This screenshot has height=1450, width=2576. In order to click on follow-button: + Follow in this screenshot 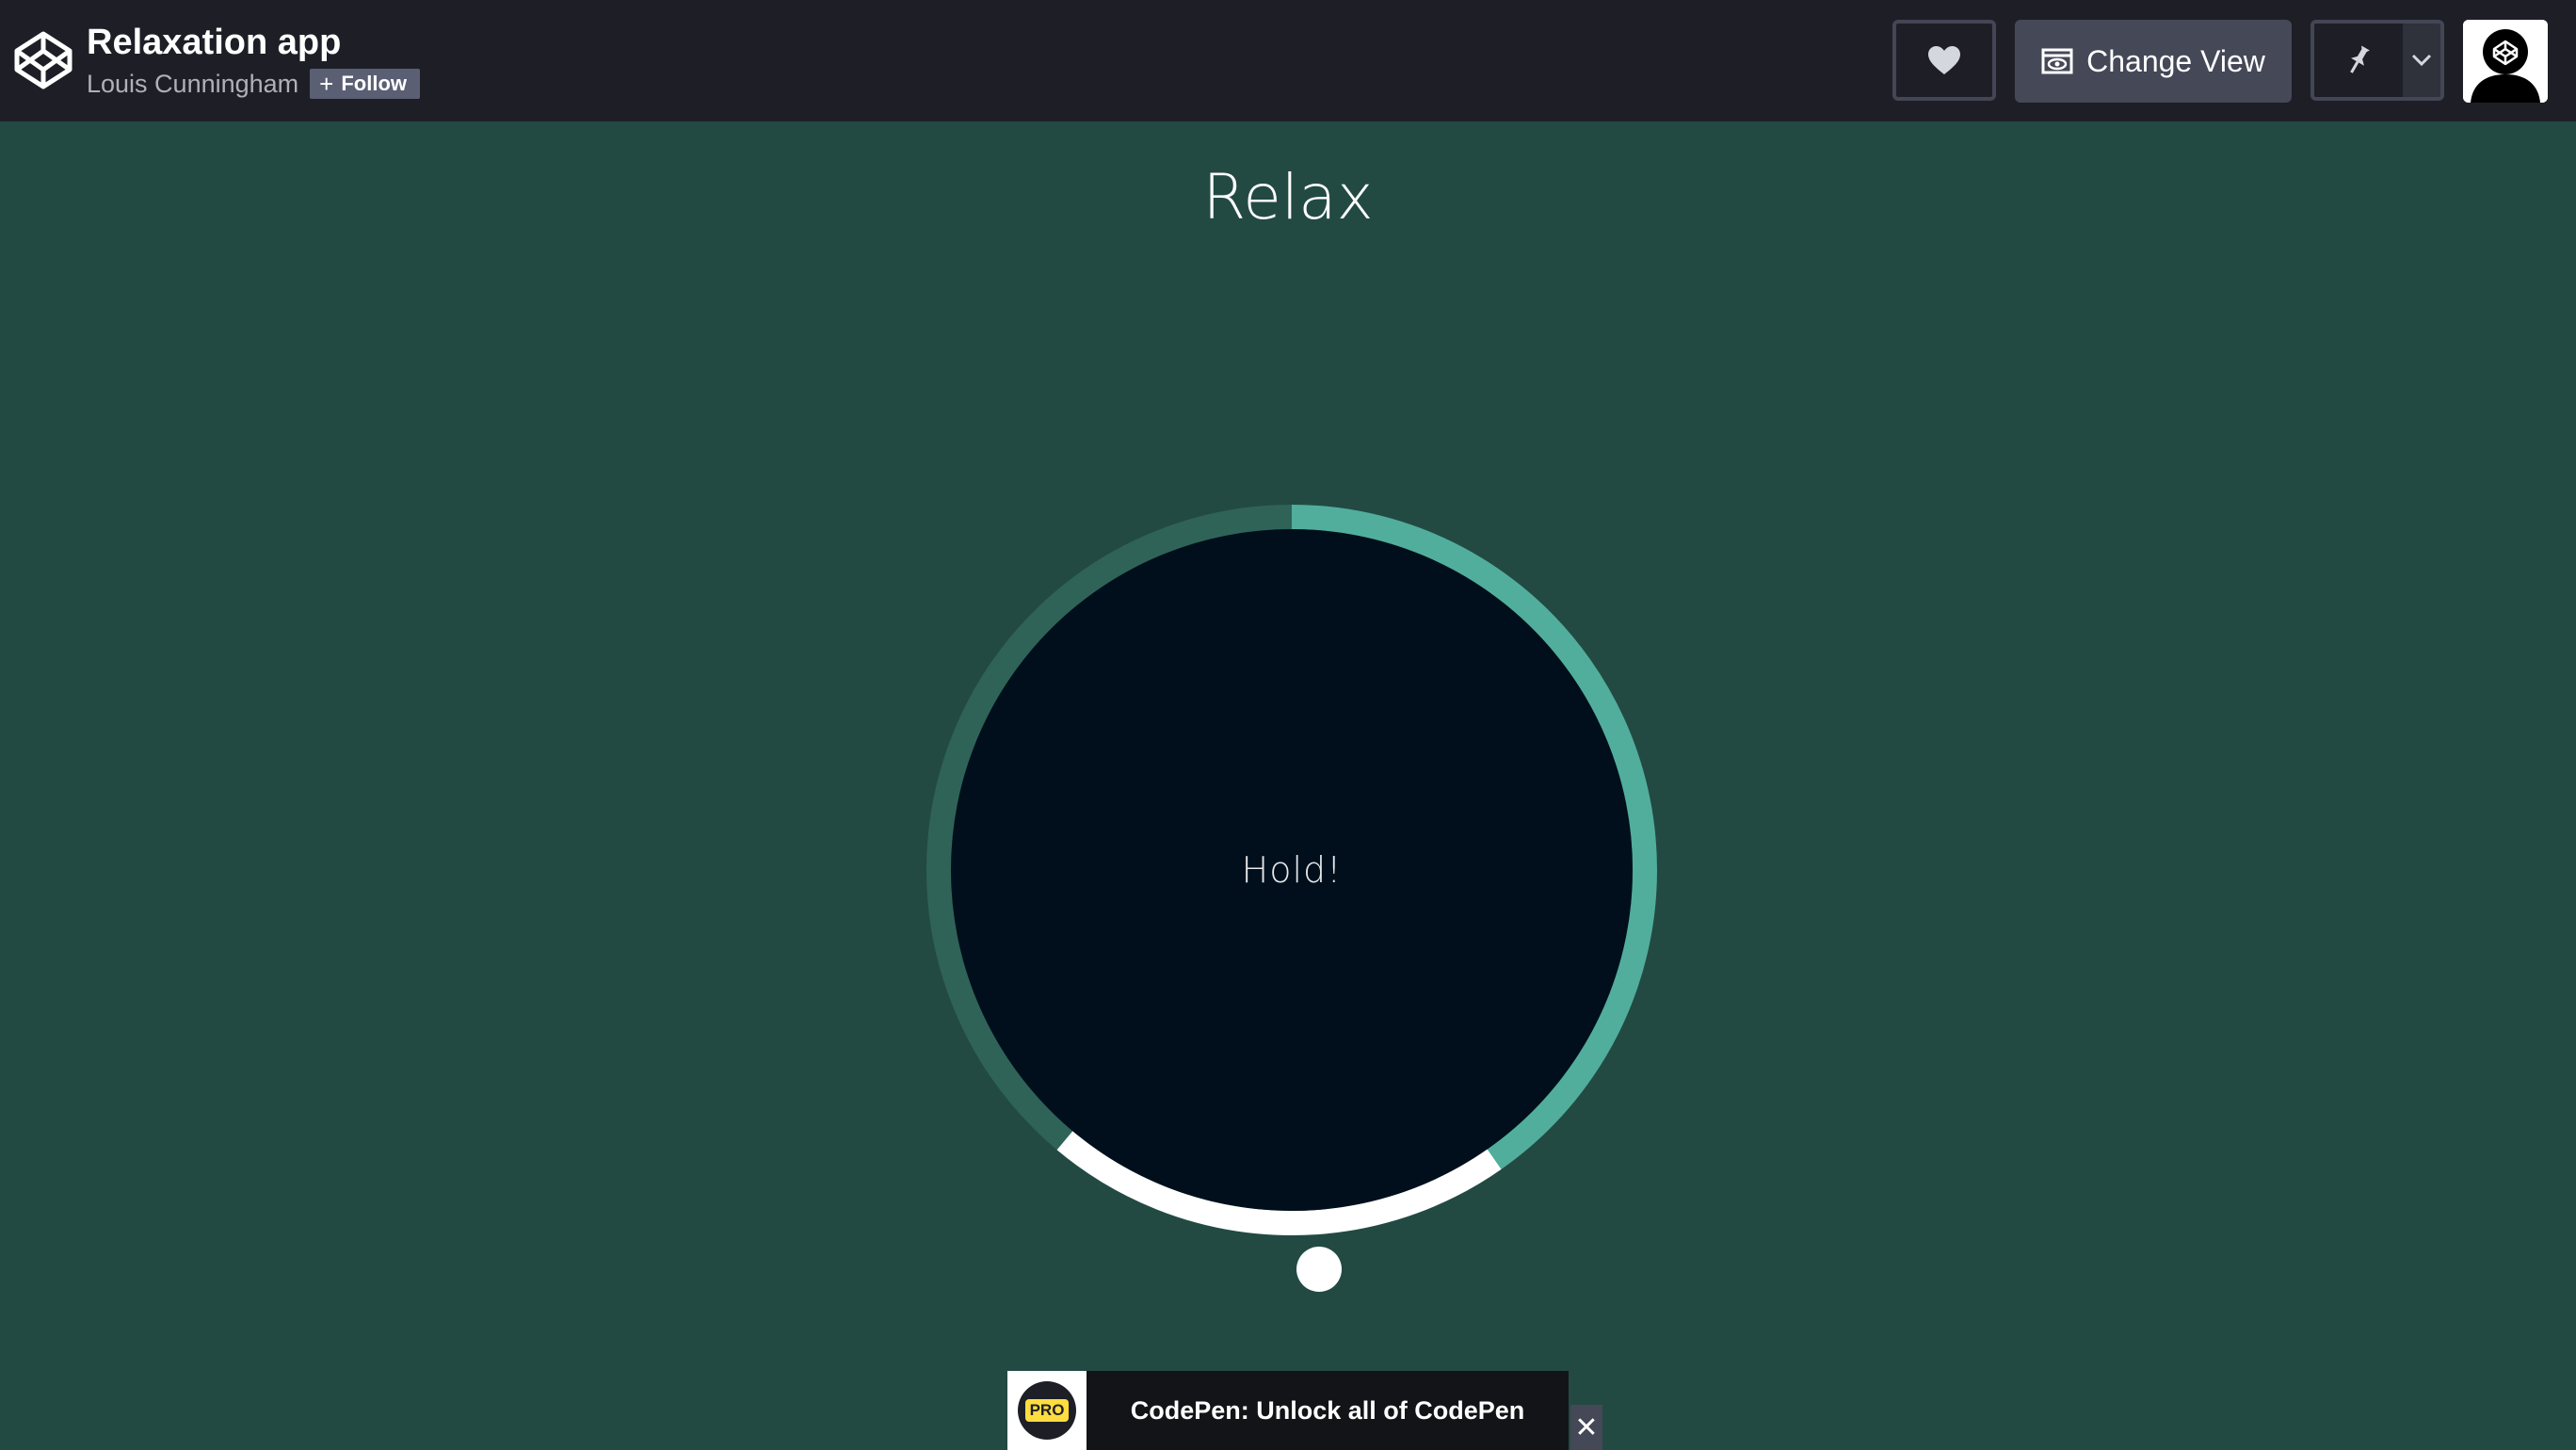, I will do `click(365, 84)`.